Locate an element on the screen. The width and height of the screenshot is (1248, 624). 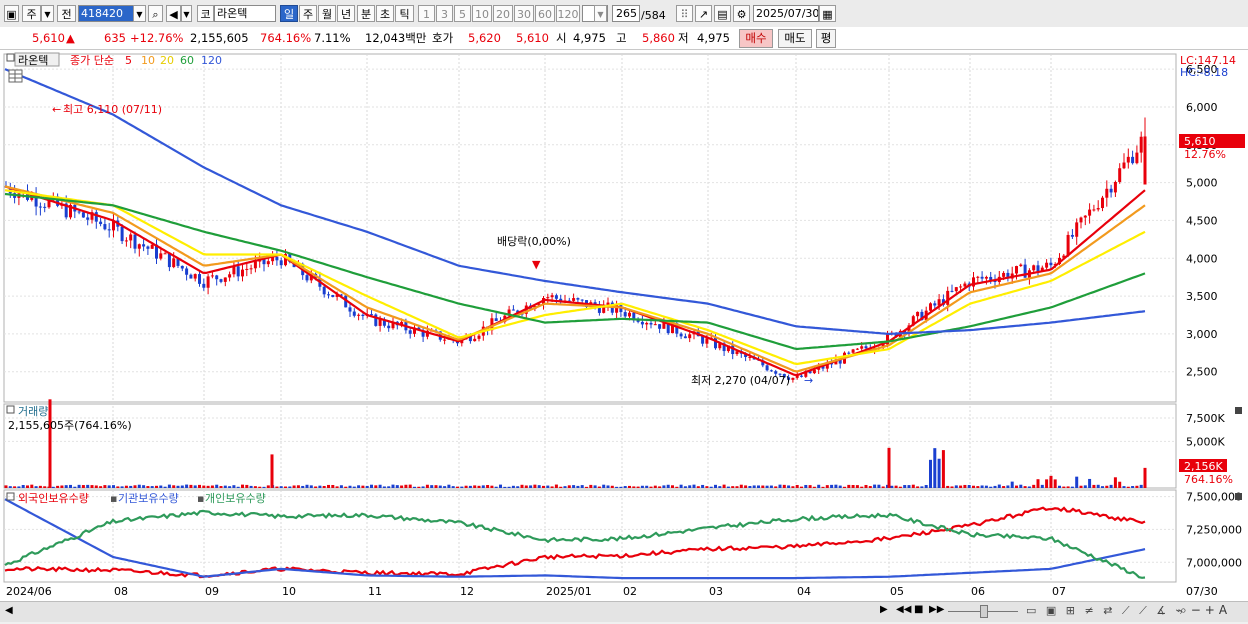
window-icon: ▣ is located at coordinates (11, 13).